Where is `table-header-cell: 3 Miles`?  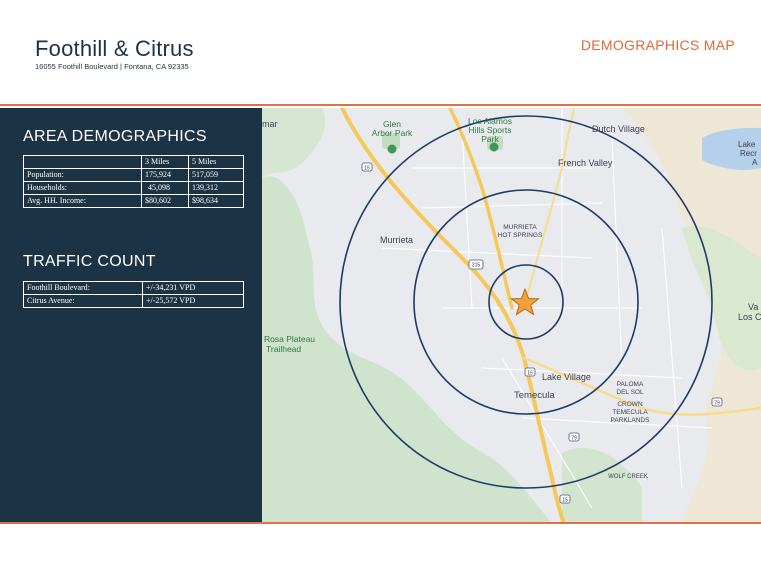 table-header-cell: 3 Miles is located at coordinates (165, 162).